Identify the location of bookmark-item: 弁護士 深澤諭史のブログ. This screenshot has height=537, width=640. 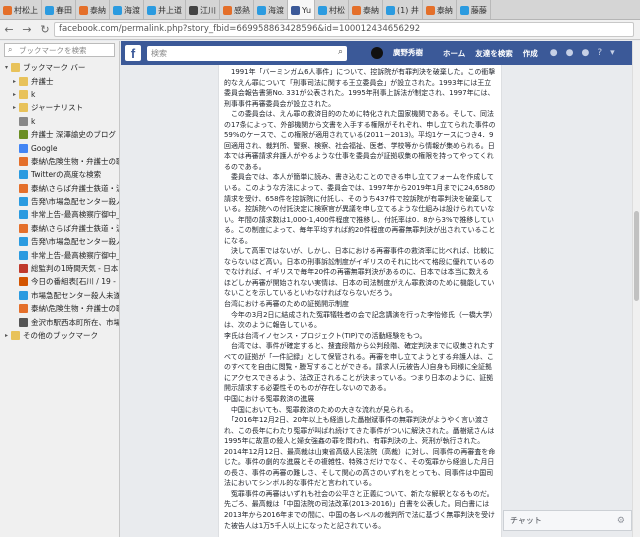
(59, 134).